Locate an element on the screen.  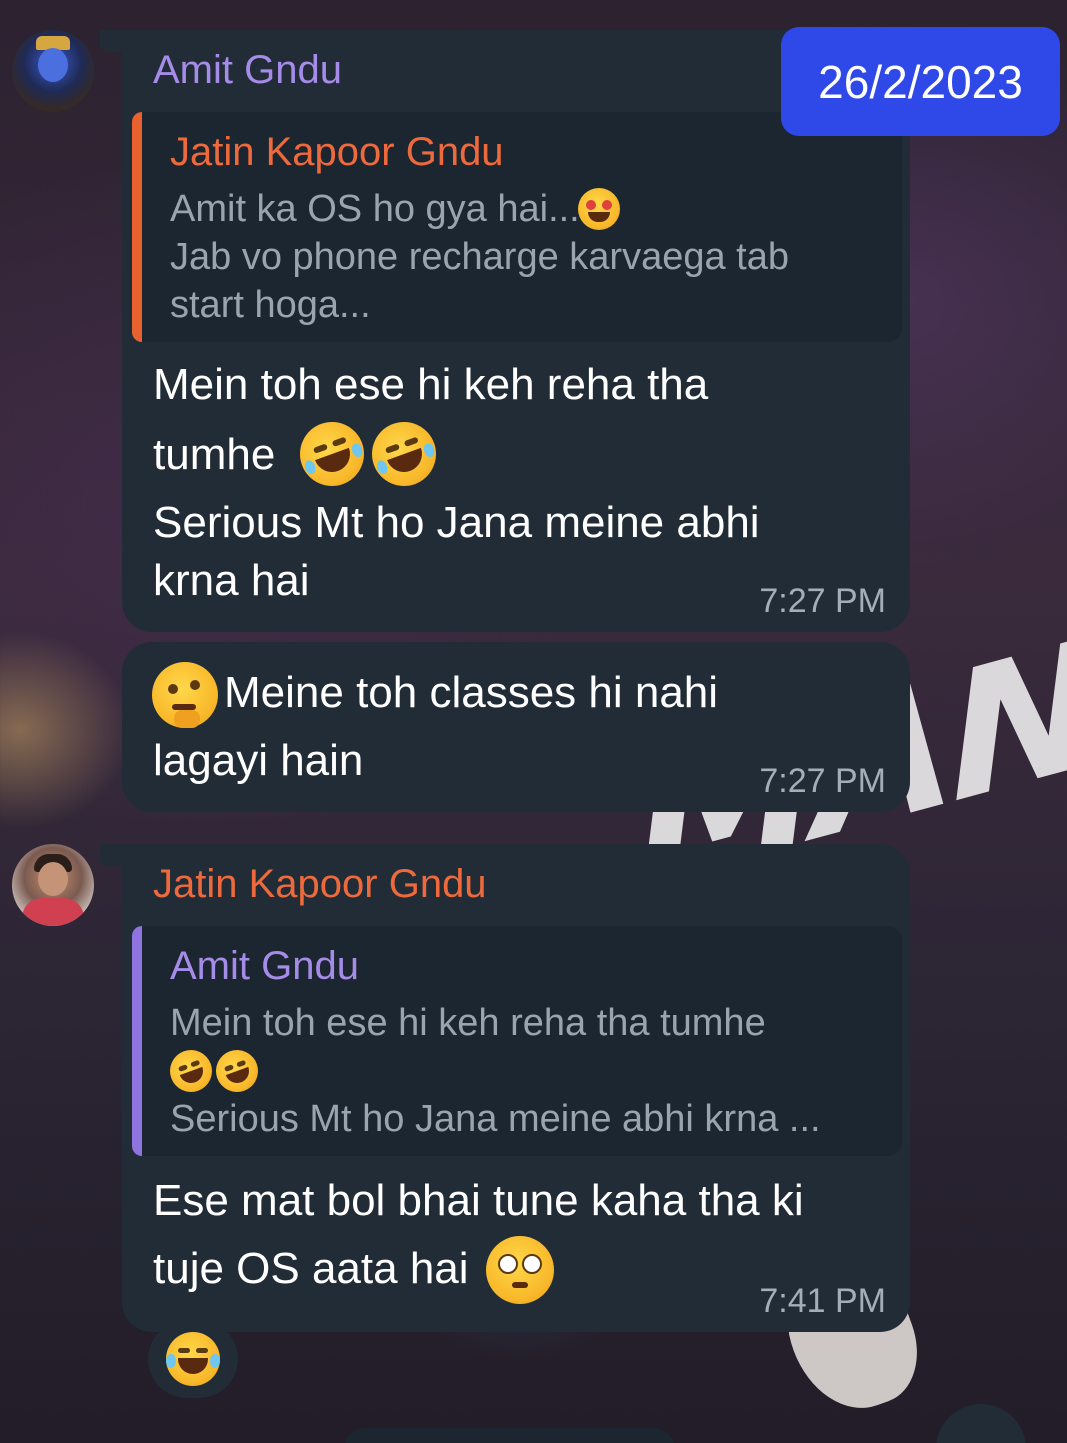
reply-line-2: Jab vo phone recharge karvaega tab is located at coordinates (479, 257).